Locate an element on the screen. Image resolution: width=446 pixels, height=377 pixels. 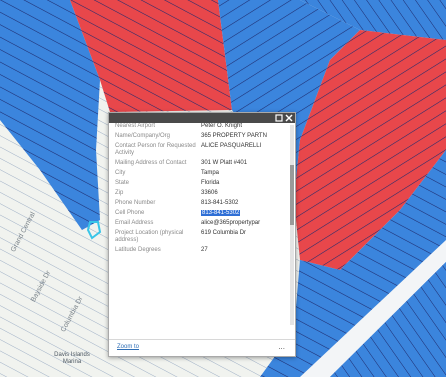
attribute-value: 365 PROPERTY PARTN is located at coordinates (234, 136).